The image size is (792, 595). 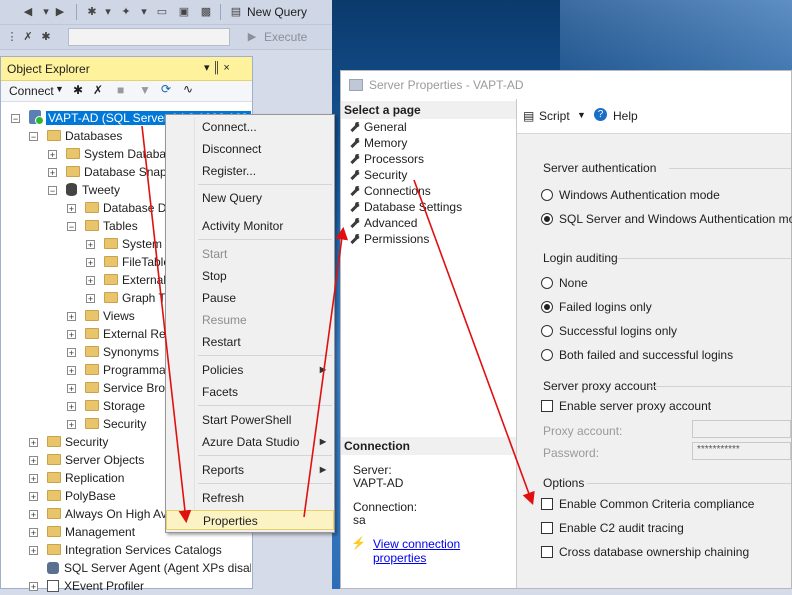 What do you see at coordinates (250, 392) in the screenshot?
I see `menu-item-facets: Facets` at bounding box center [250, 392].